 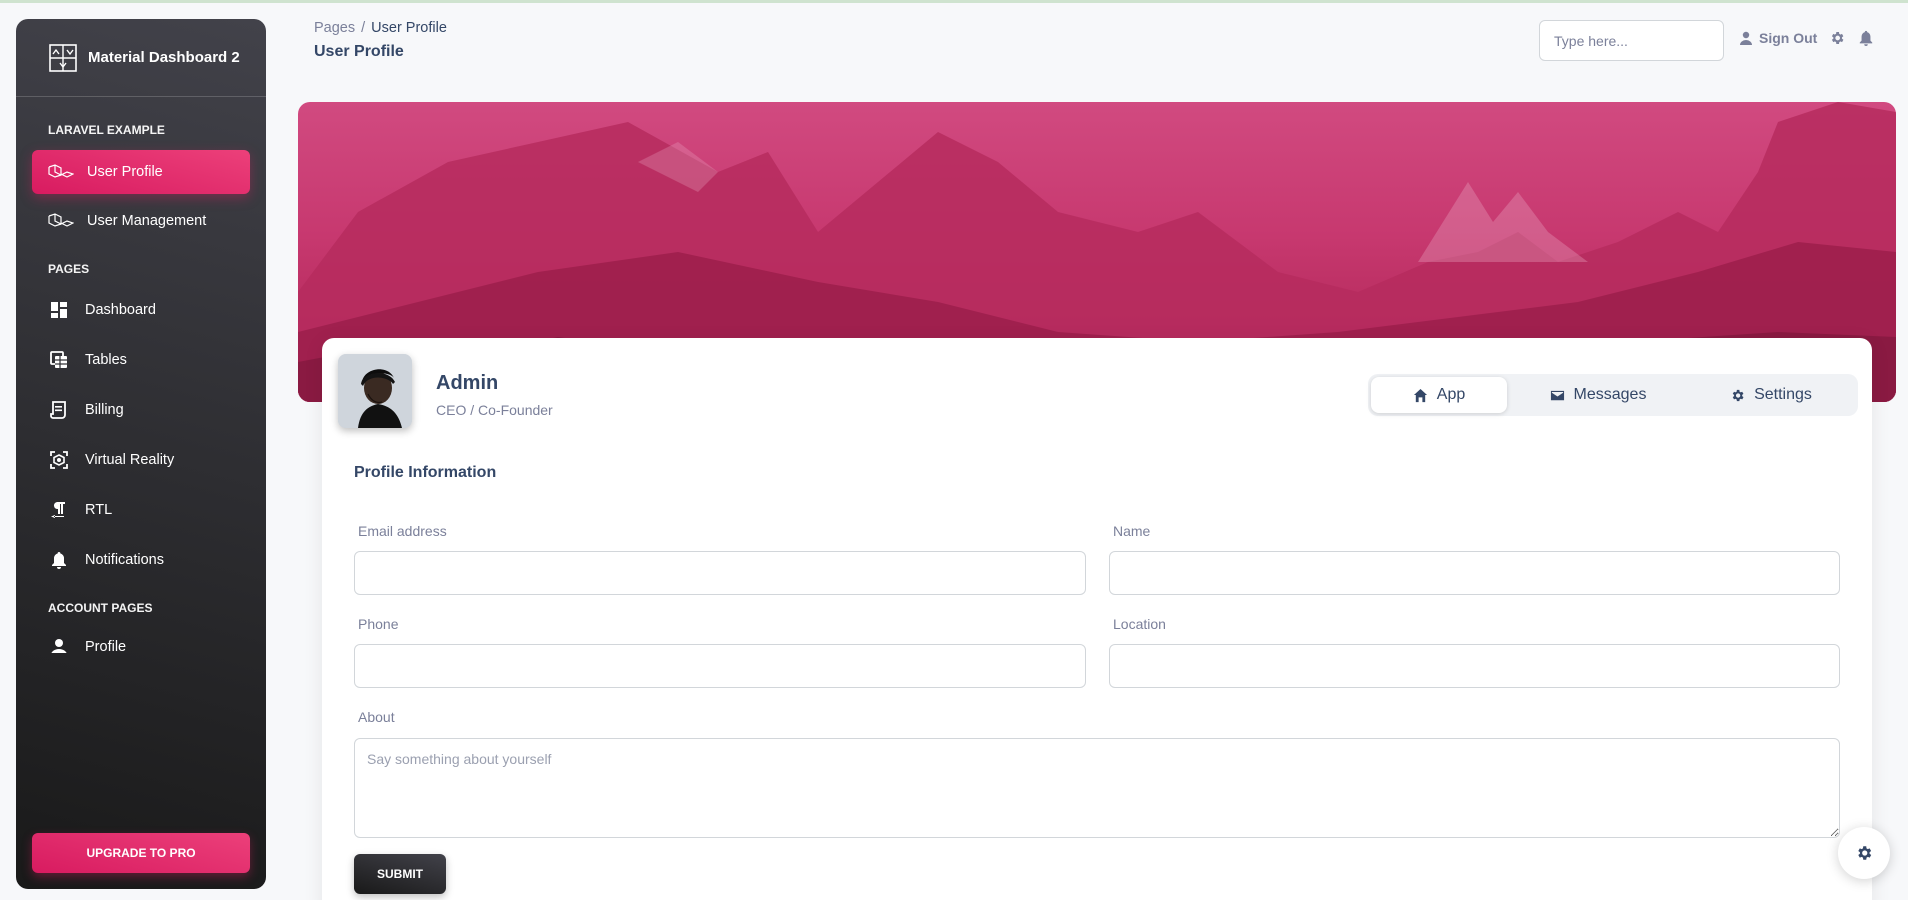 I want to click on sidebar-item-label: Virtual Reality, so click(x=130, y=460).